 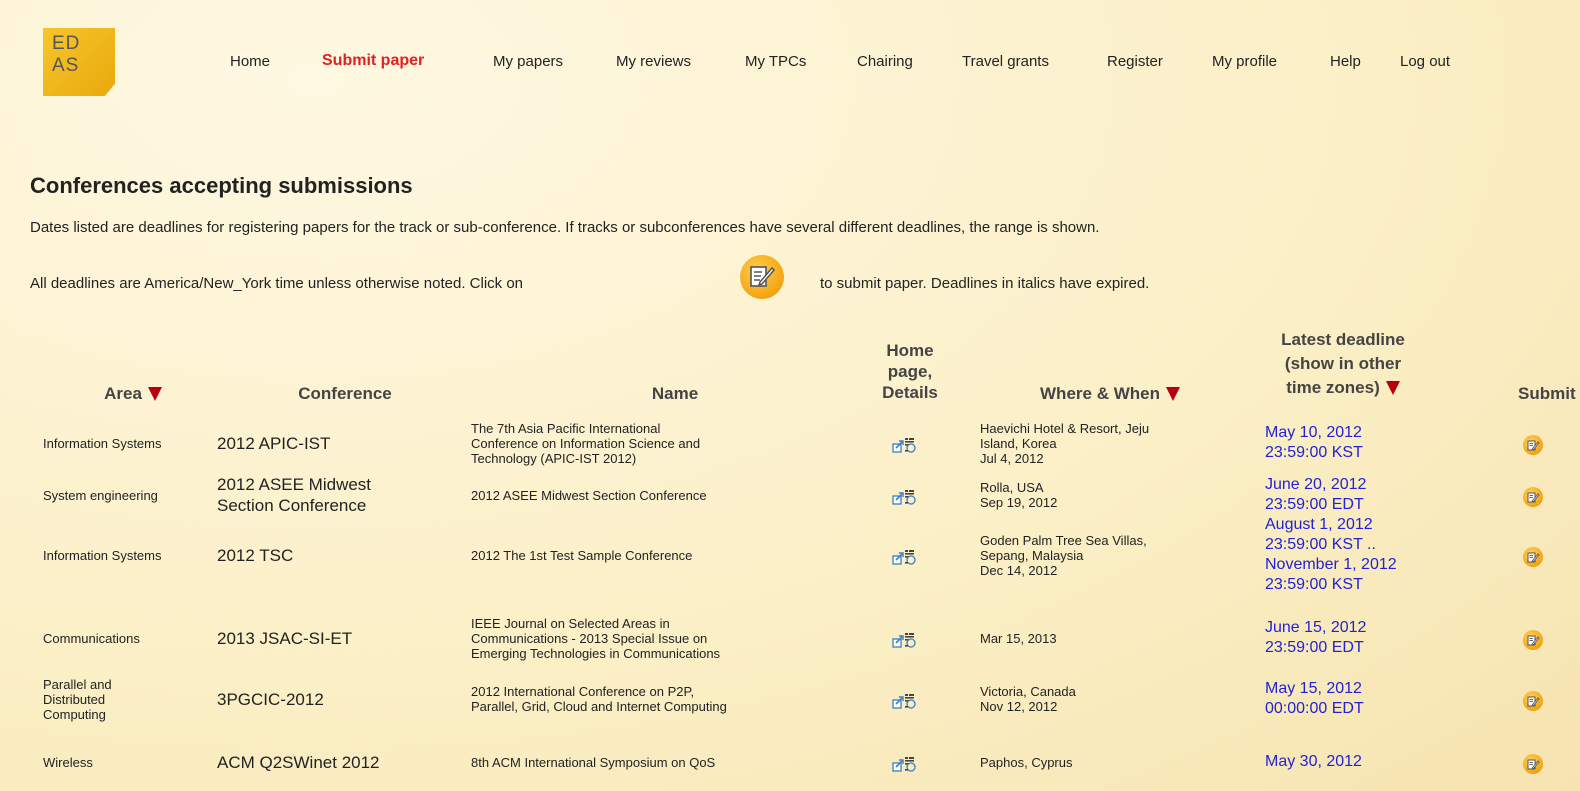 I want to click on row-where-line: Nov 12, 2012, so click(x=1019, y=706).